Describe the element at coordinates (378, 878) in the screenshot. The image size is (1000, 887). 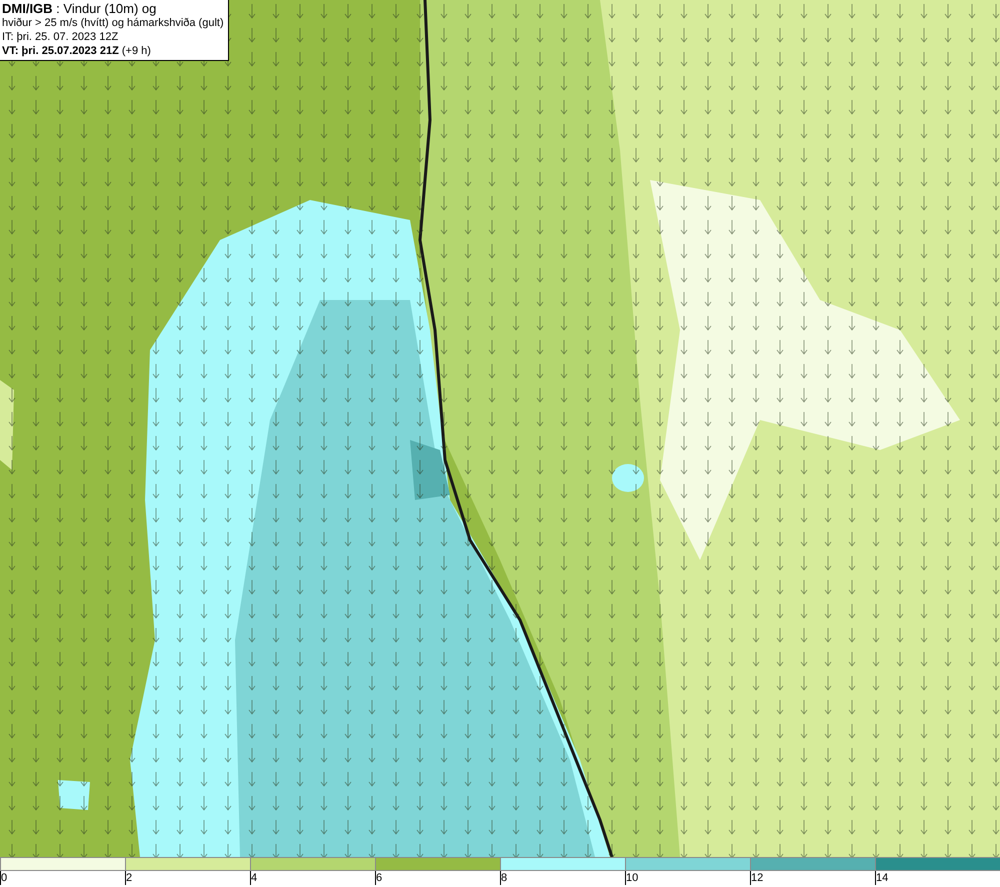
I see `scale-label: 6` at that location.